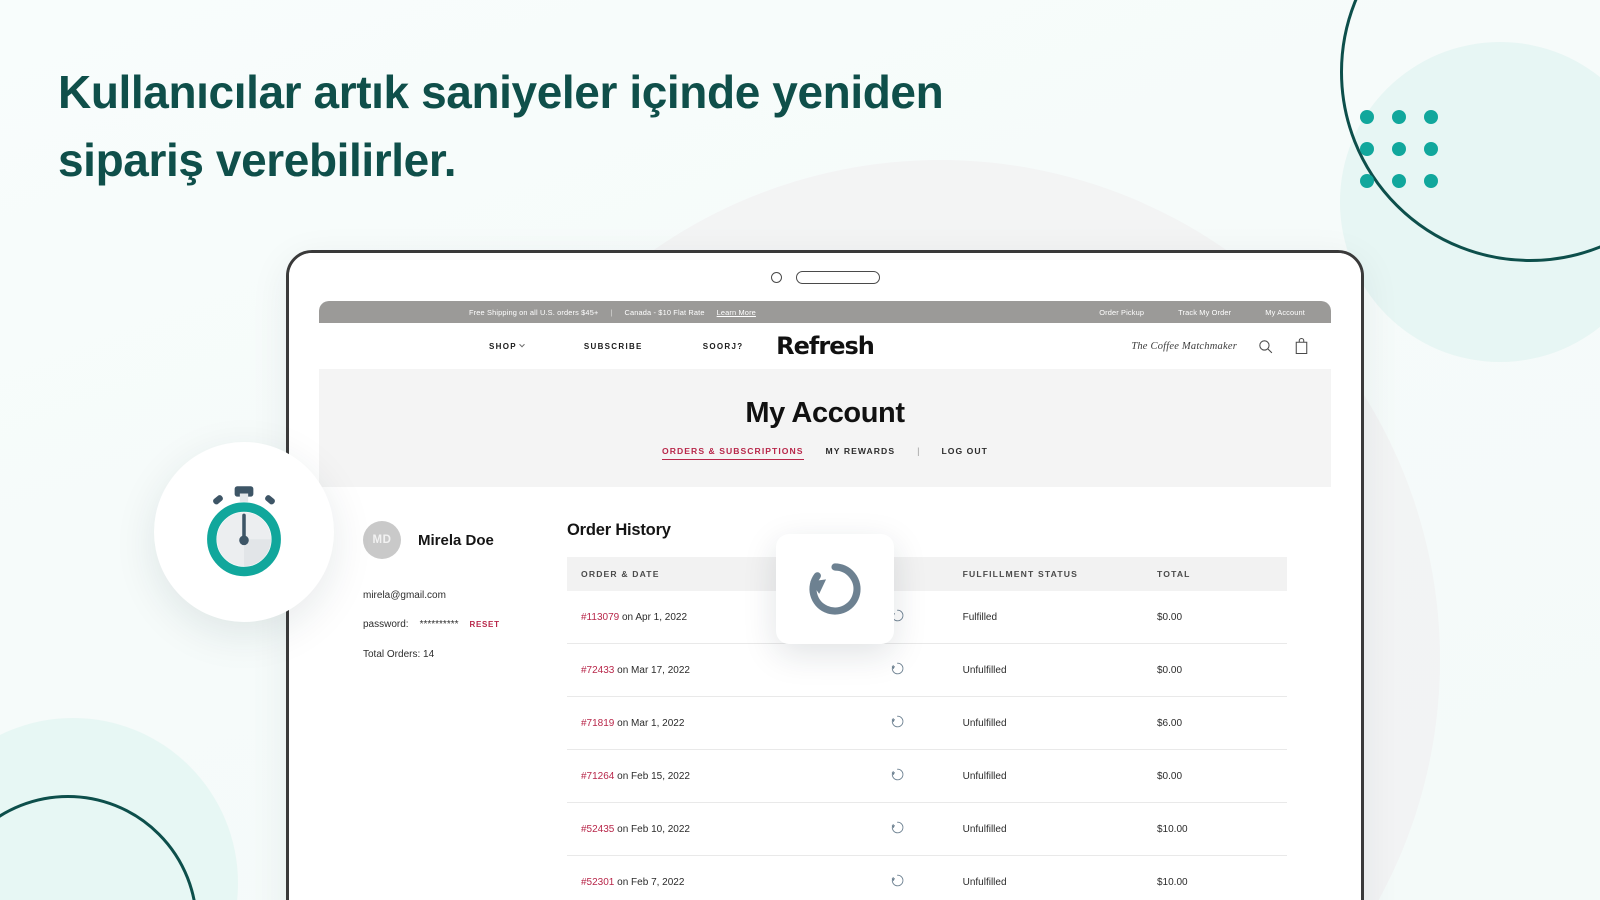 The image size is (1600, 900). Describe the element at coordinates (456, 540) in the screenshot. I see `profile-name: Mirela Doe` at that location.